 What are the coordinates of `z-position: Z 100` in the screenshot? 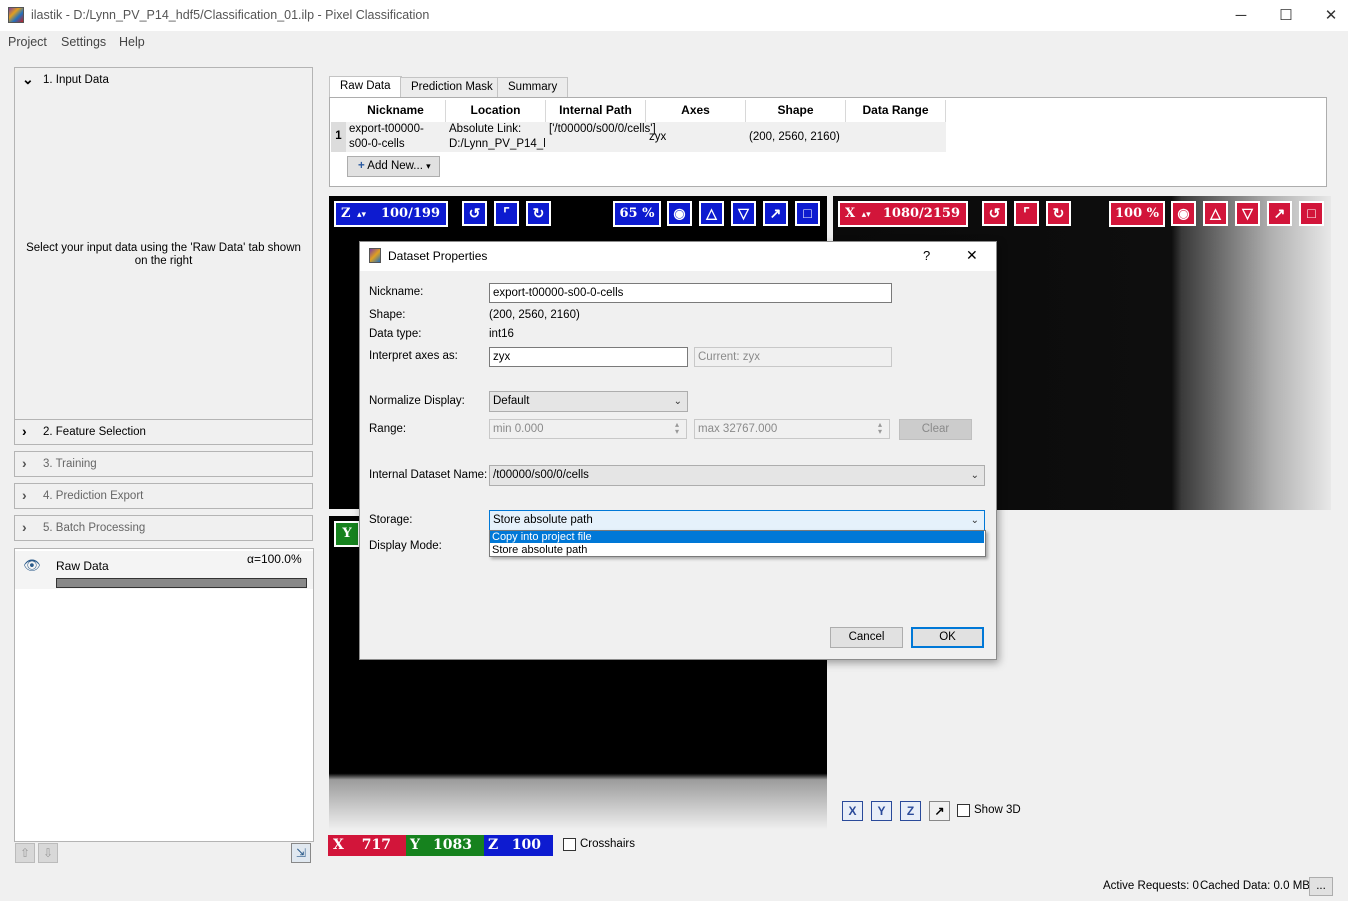 It's located at (518, 845).